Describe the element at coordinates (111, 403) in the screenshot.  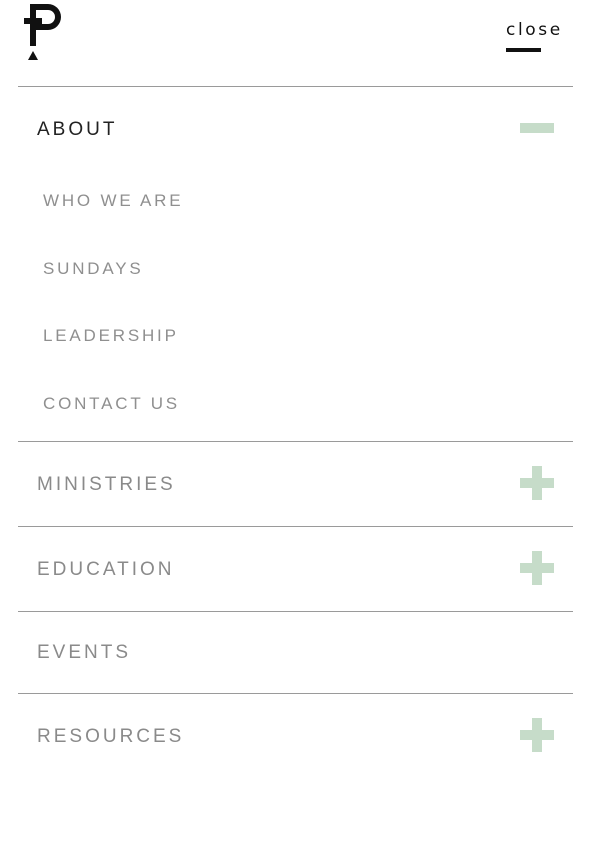
I see `submenu-item-label: CONTACT US` at that location.